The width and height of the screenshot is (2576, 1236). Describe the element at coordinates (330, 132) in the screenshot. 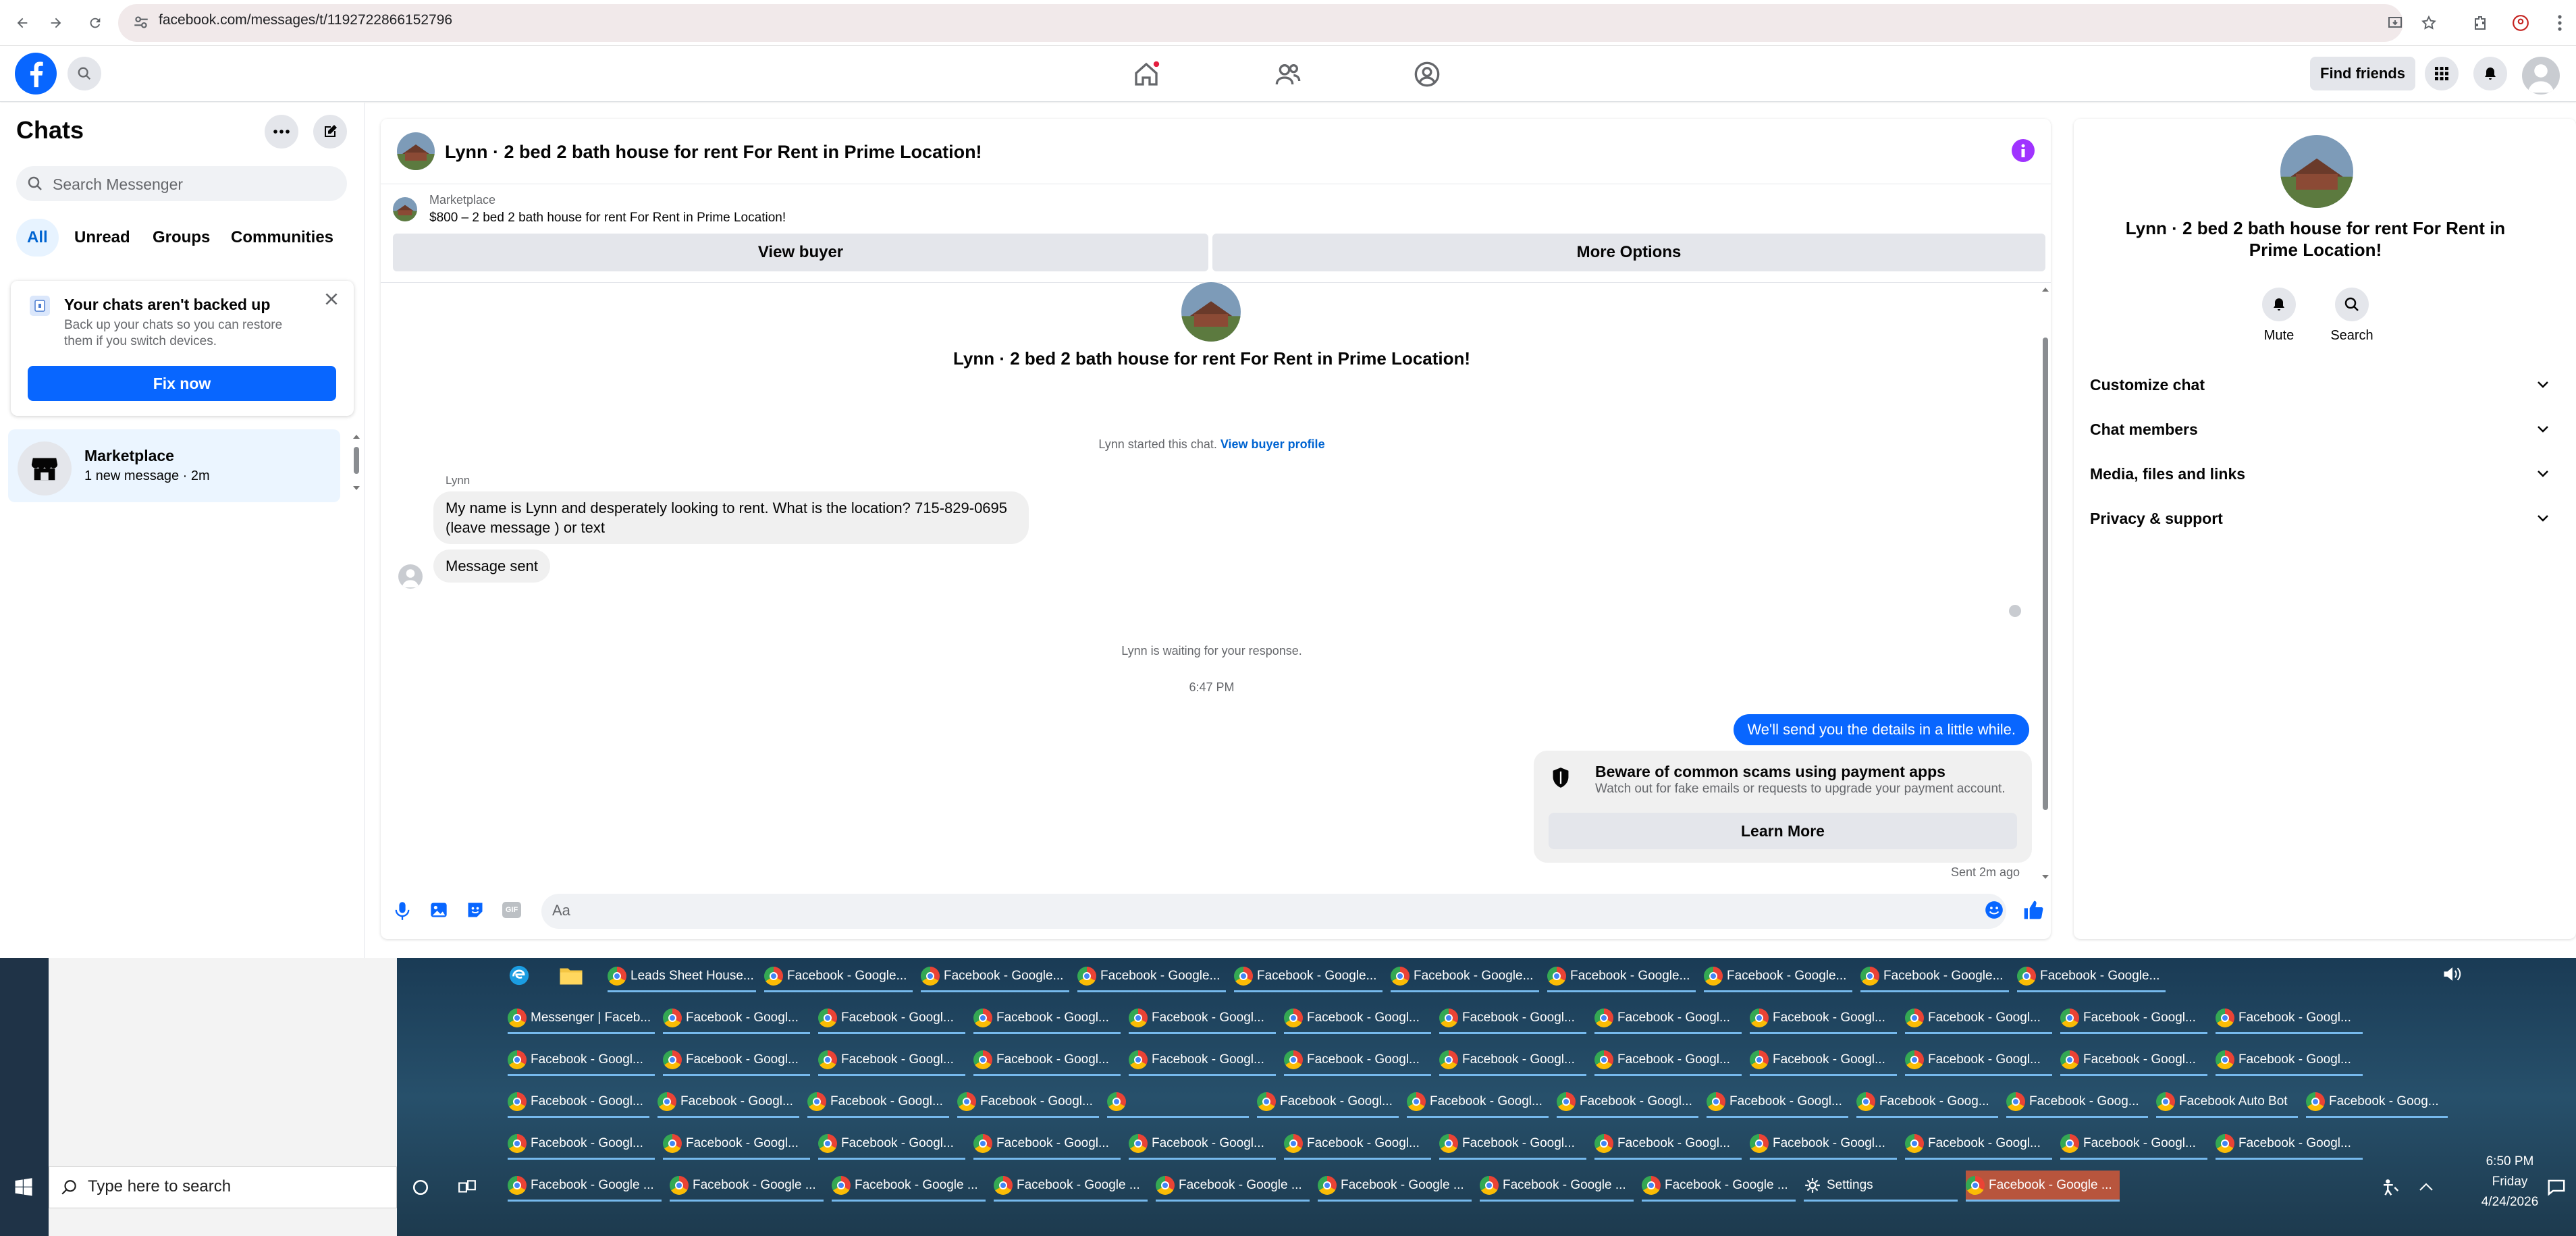

I see `new-message-button` at that location.